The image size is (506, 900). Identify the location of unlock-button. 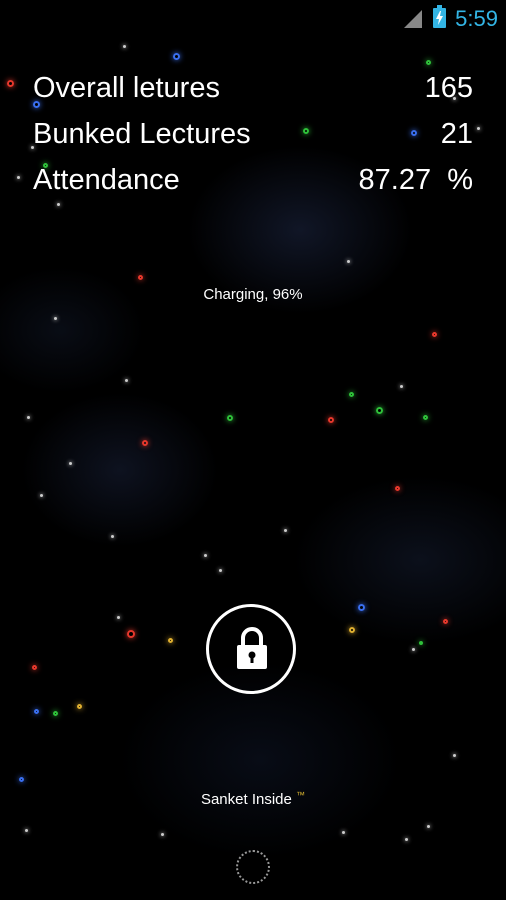
(251, 649).